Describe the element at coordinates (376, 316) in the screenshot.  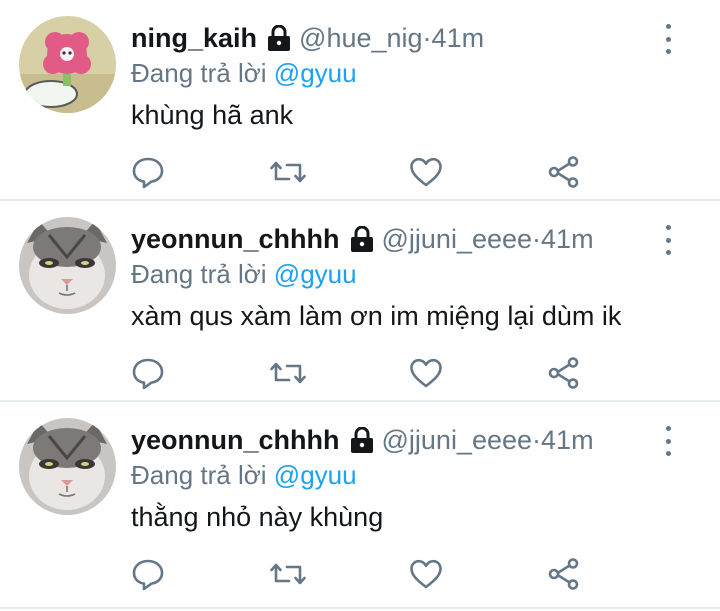
I see `tweet-text: xàm qus xàm làm ơn im miệng lại dùm ik` at that location.